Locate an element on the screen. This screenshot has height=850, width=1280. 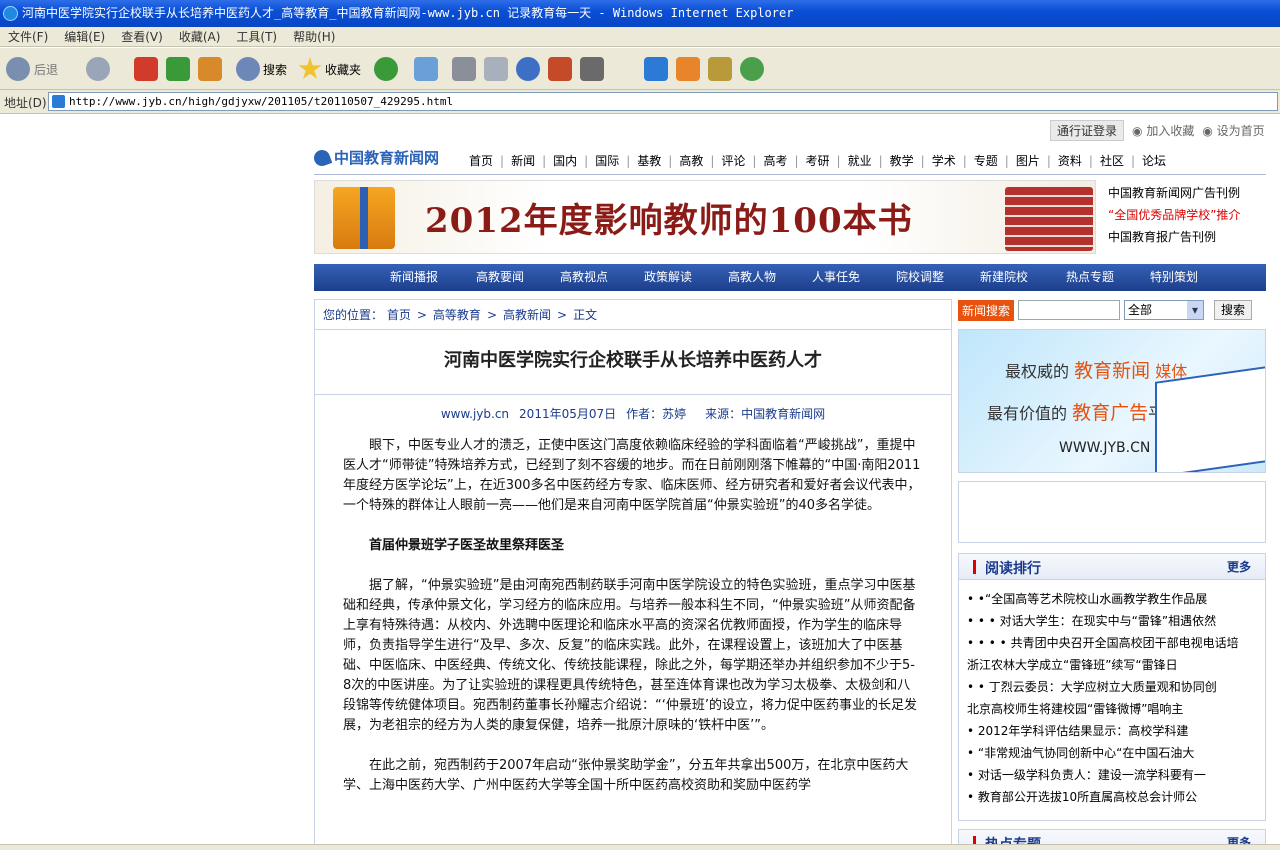
breadcrumb-current: 正文 is located at coordinates (585, 315).